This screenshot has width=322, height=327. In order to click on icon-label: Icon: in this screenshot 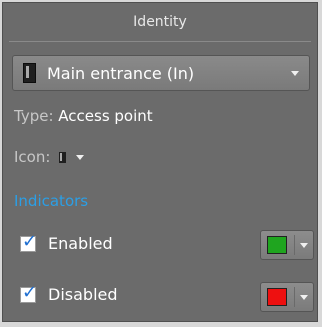, I will do `click(32, 157)`.